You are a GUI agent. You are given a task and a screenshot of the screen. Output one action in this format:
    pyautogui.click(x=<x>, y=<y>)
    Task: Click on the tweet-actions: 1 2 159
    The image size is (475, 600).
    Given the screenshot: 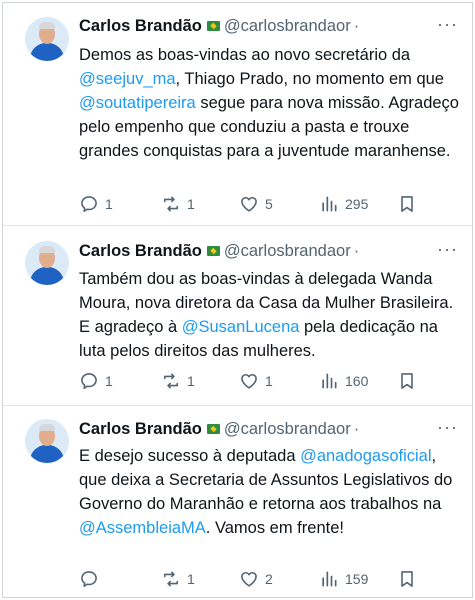 What is the action you would take?
    pyautogui.click(x=263, y=579)
    